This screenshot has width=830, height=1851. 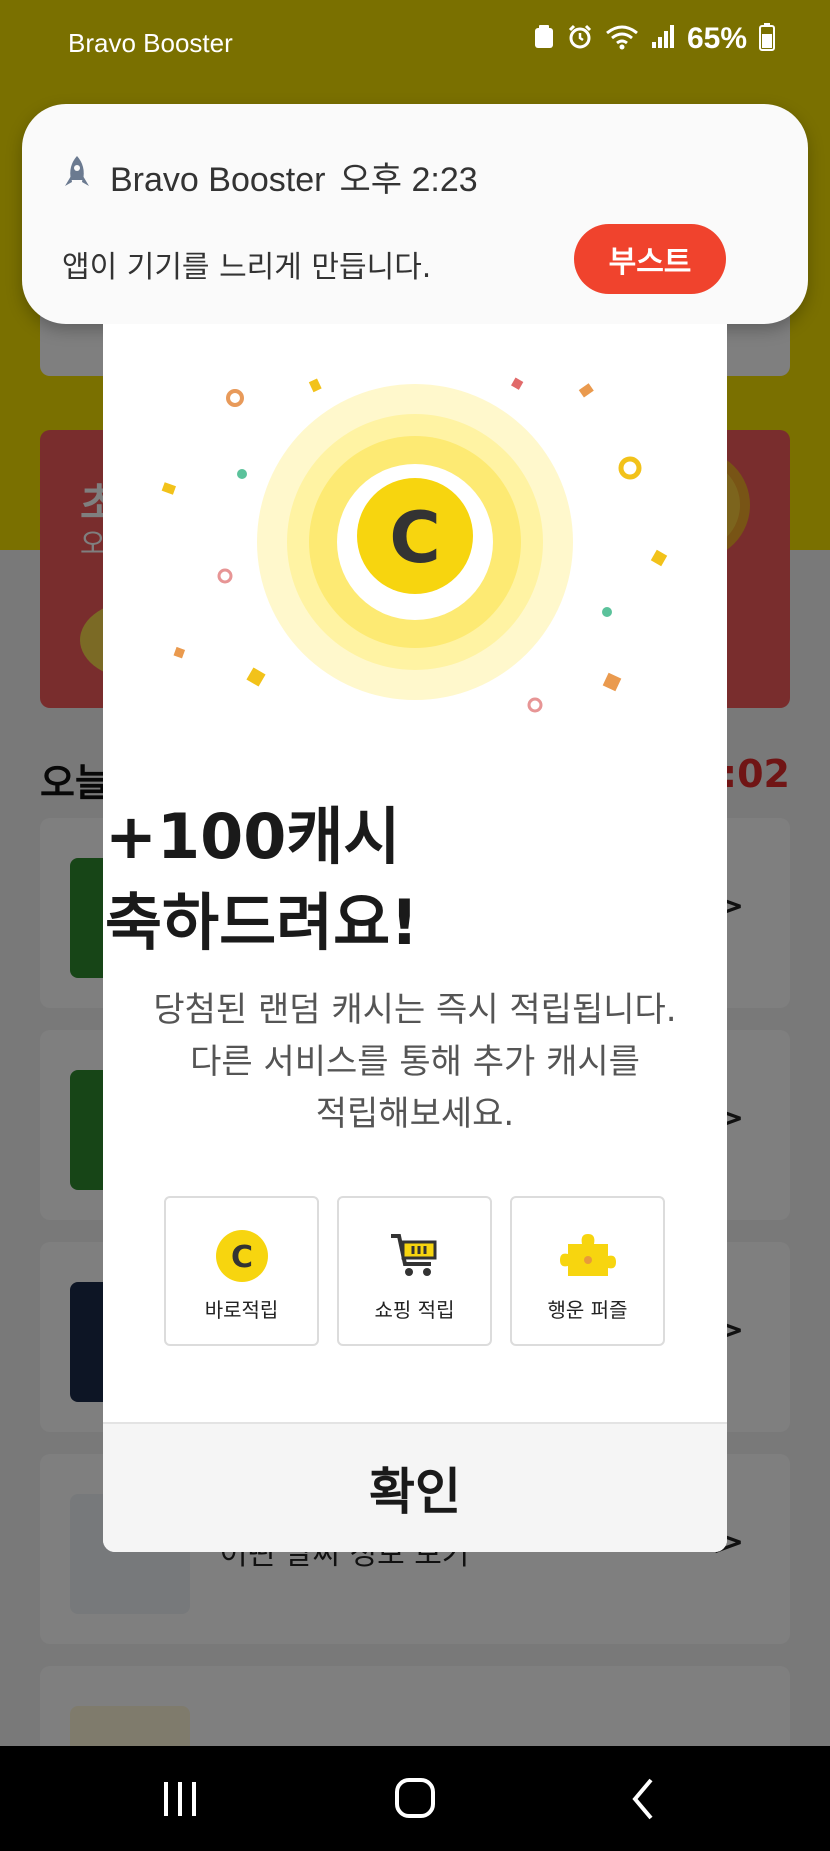 I want to click on home-icon, so click(x=415, y=1799).